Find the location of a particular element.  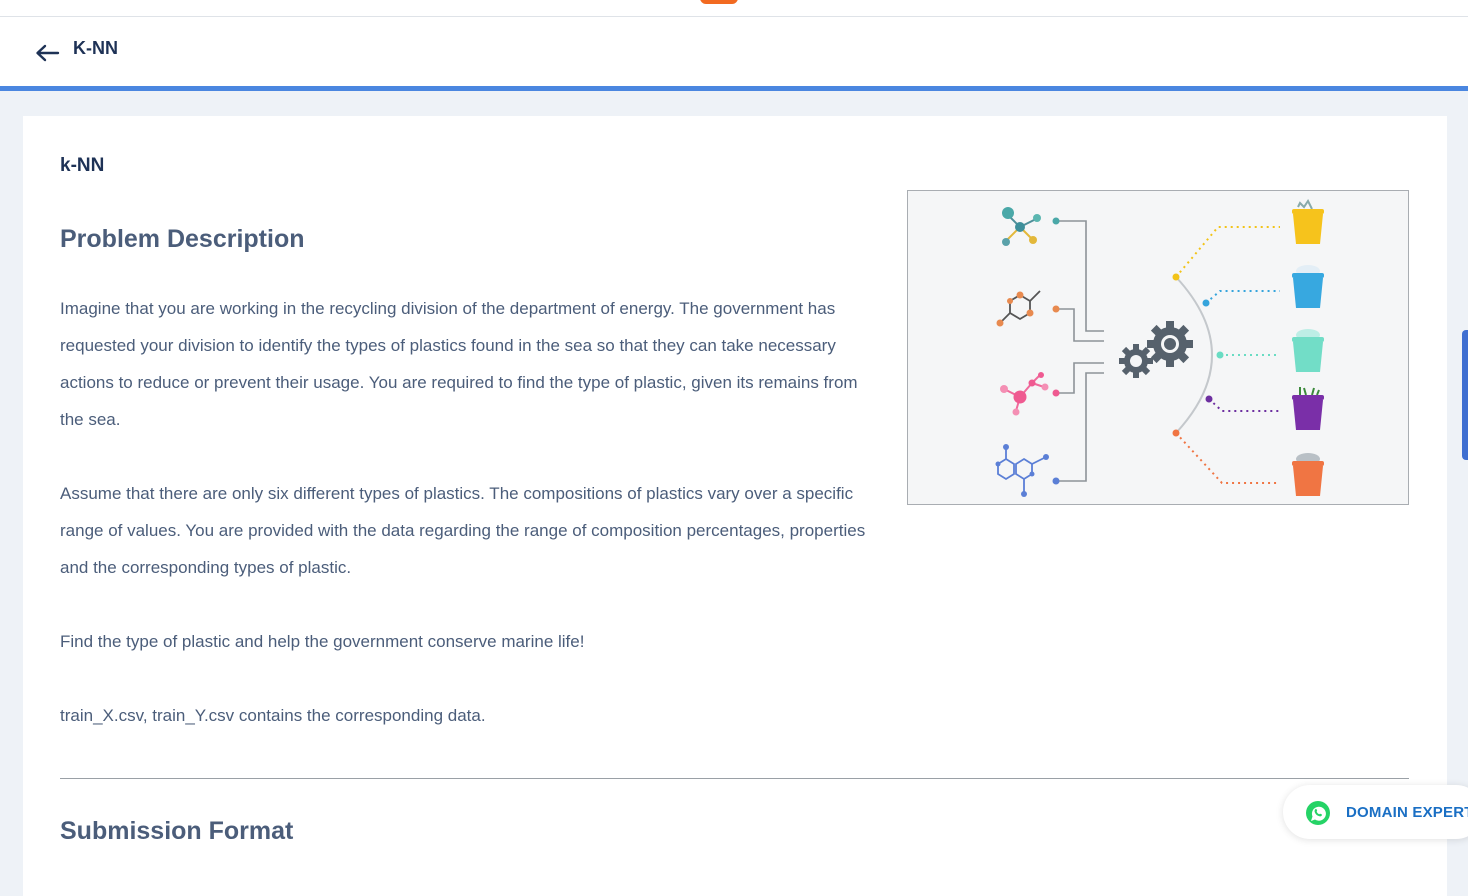

top-tab-indicator is located at coordinates (719, 2).